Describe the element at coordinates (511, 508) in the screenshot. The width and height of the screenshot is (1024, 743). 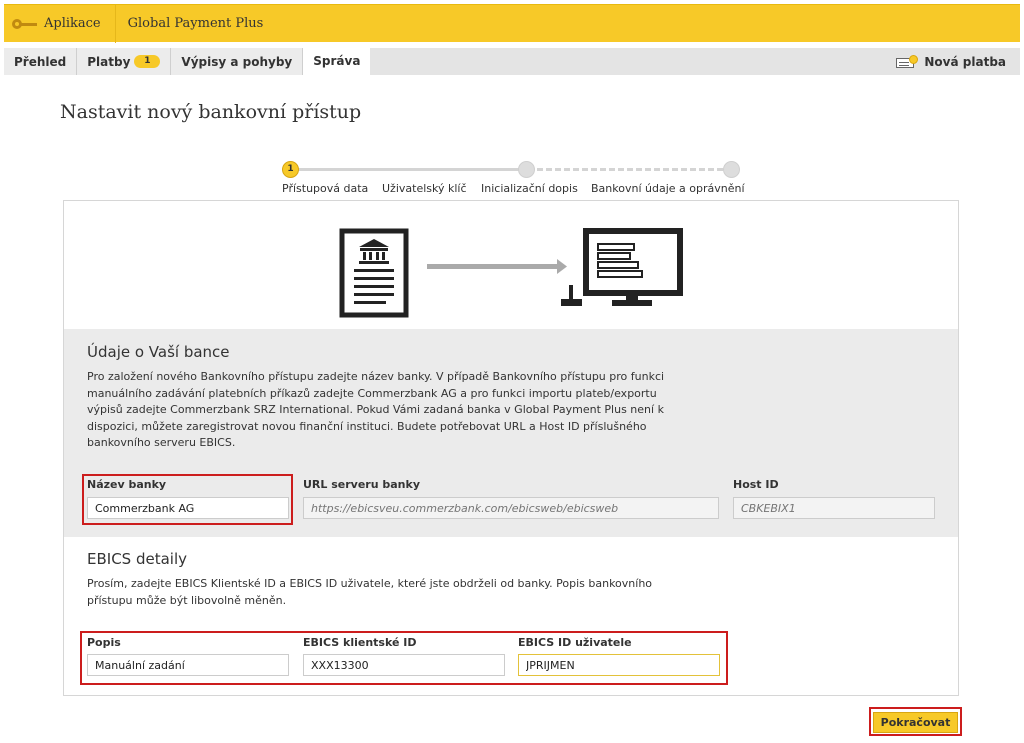
I see `server-url-input` at that location.